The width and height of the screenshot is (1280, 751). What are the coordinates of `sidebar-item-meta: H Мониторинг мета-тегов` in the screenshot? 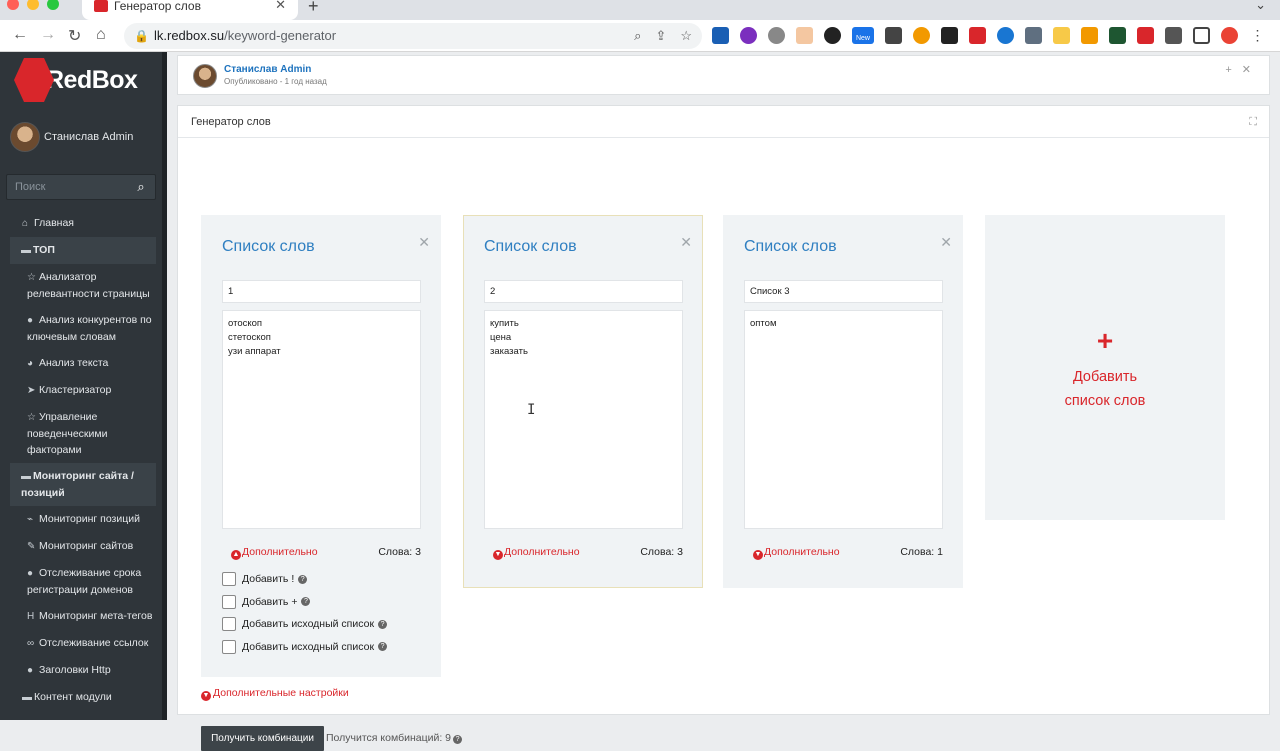 It's located at (81, 616).